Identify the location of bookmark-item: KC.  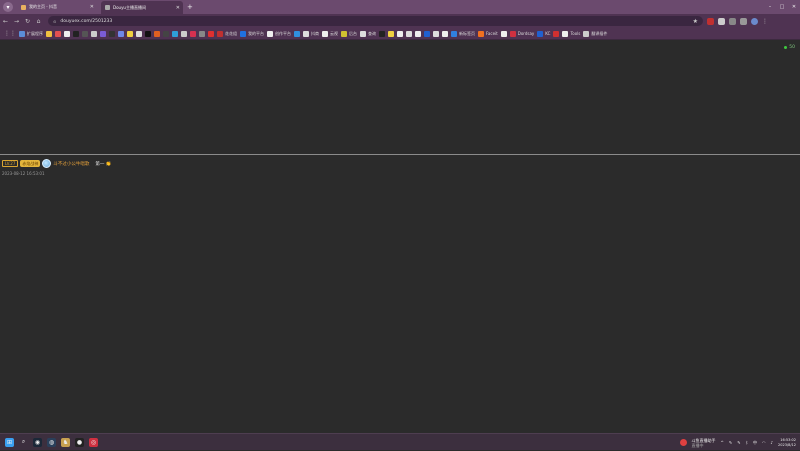
(544, 33).